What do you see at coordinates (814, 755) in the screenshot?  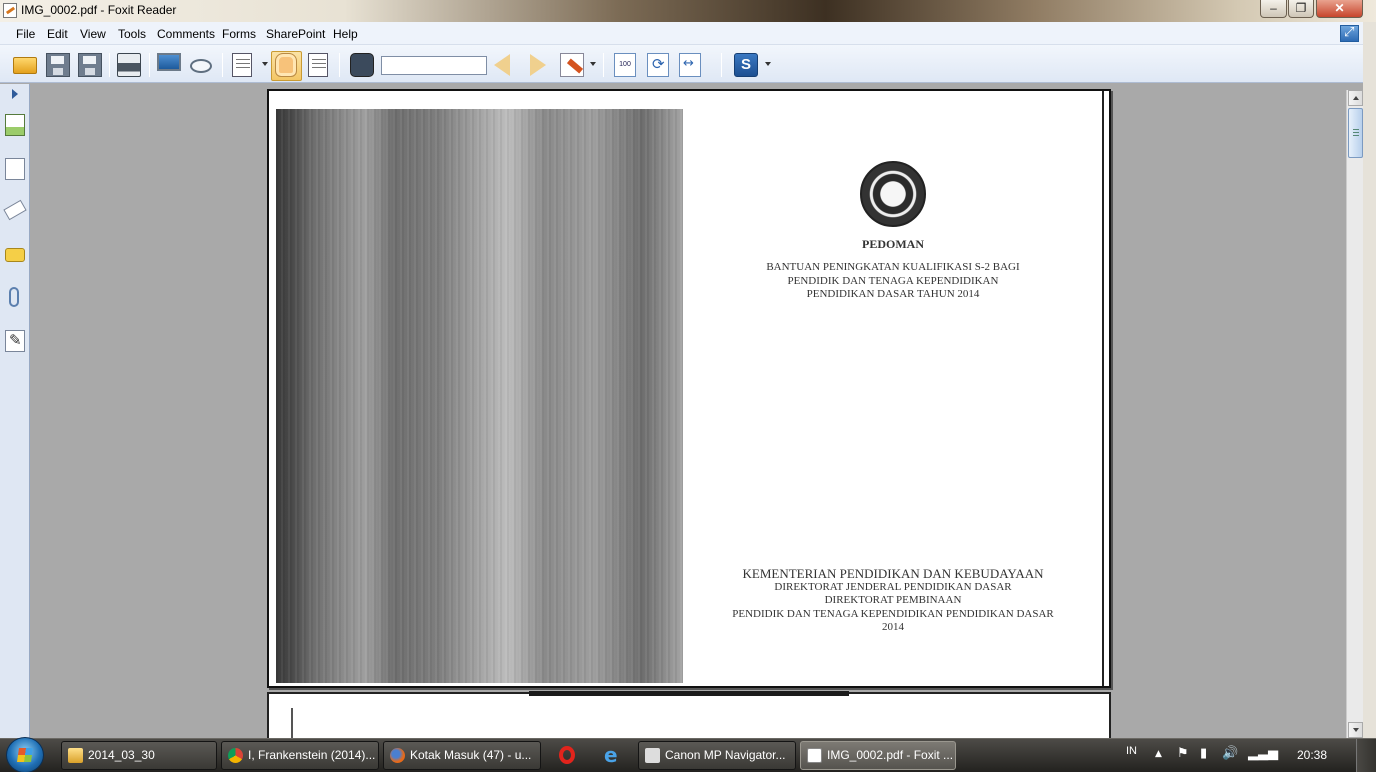 I see `foxit-icon` at bounding box center [814, 755].